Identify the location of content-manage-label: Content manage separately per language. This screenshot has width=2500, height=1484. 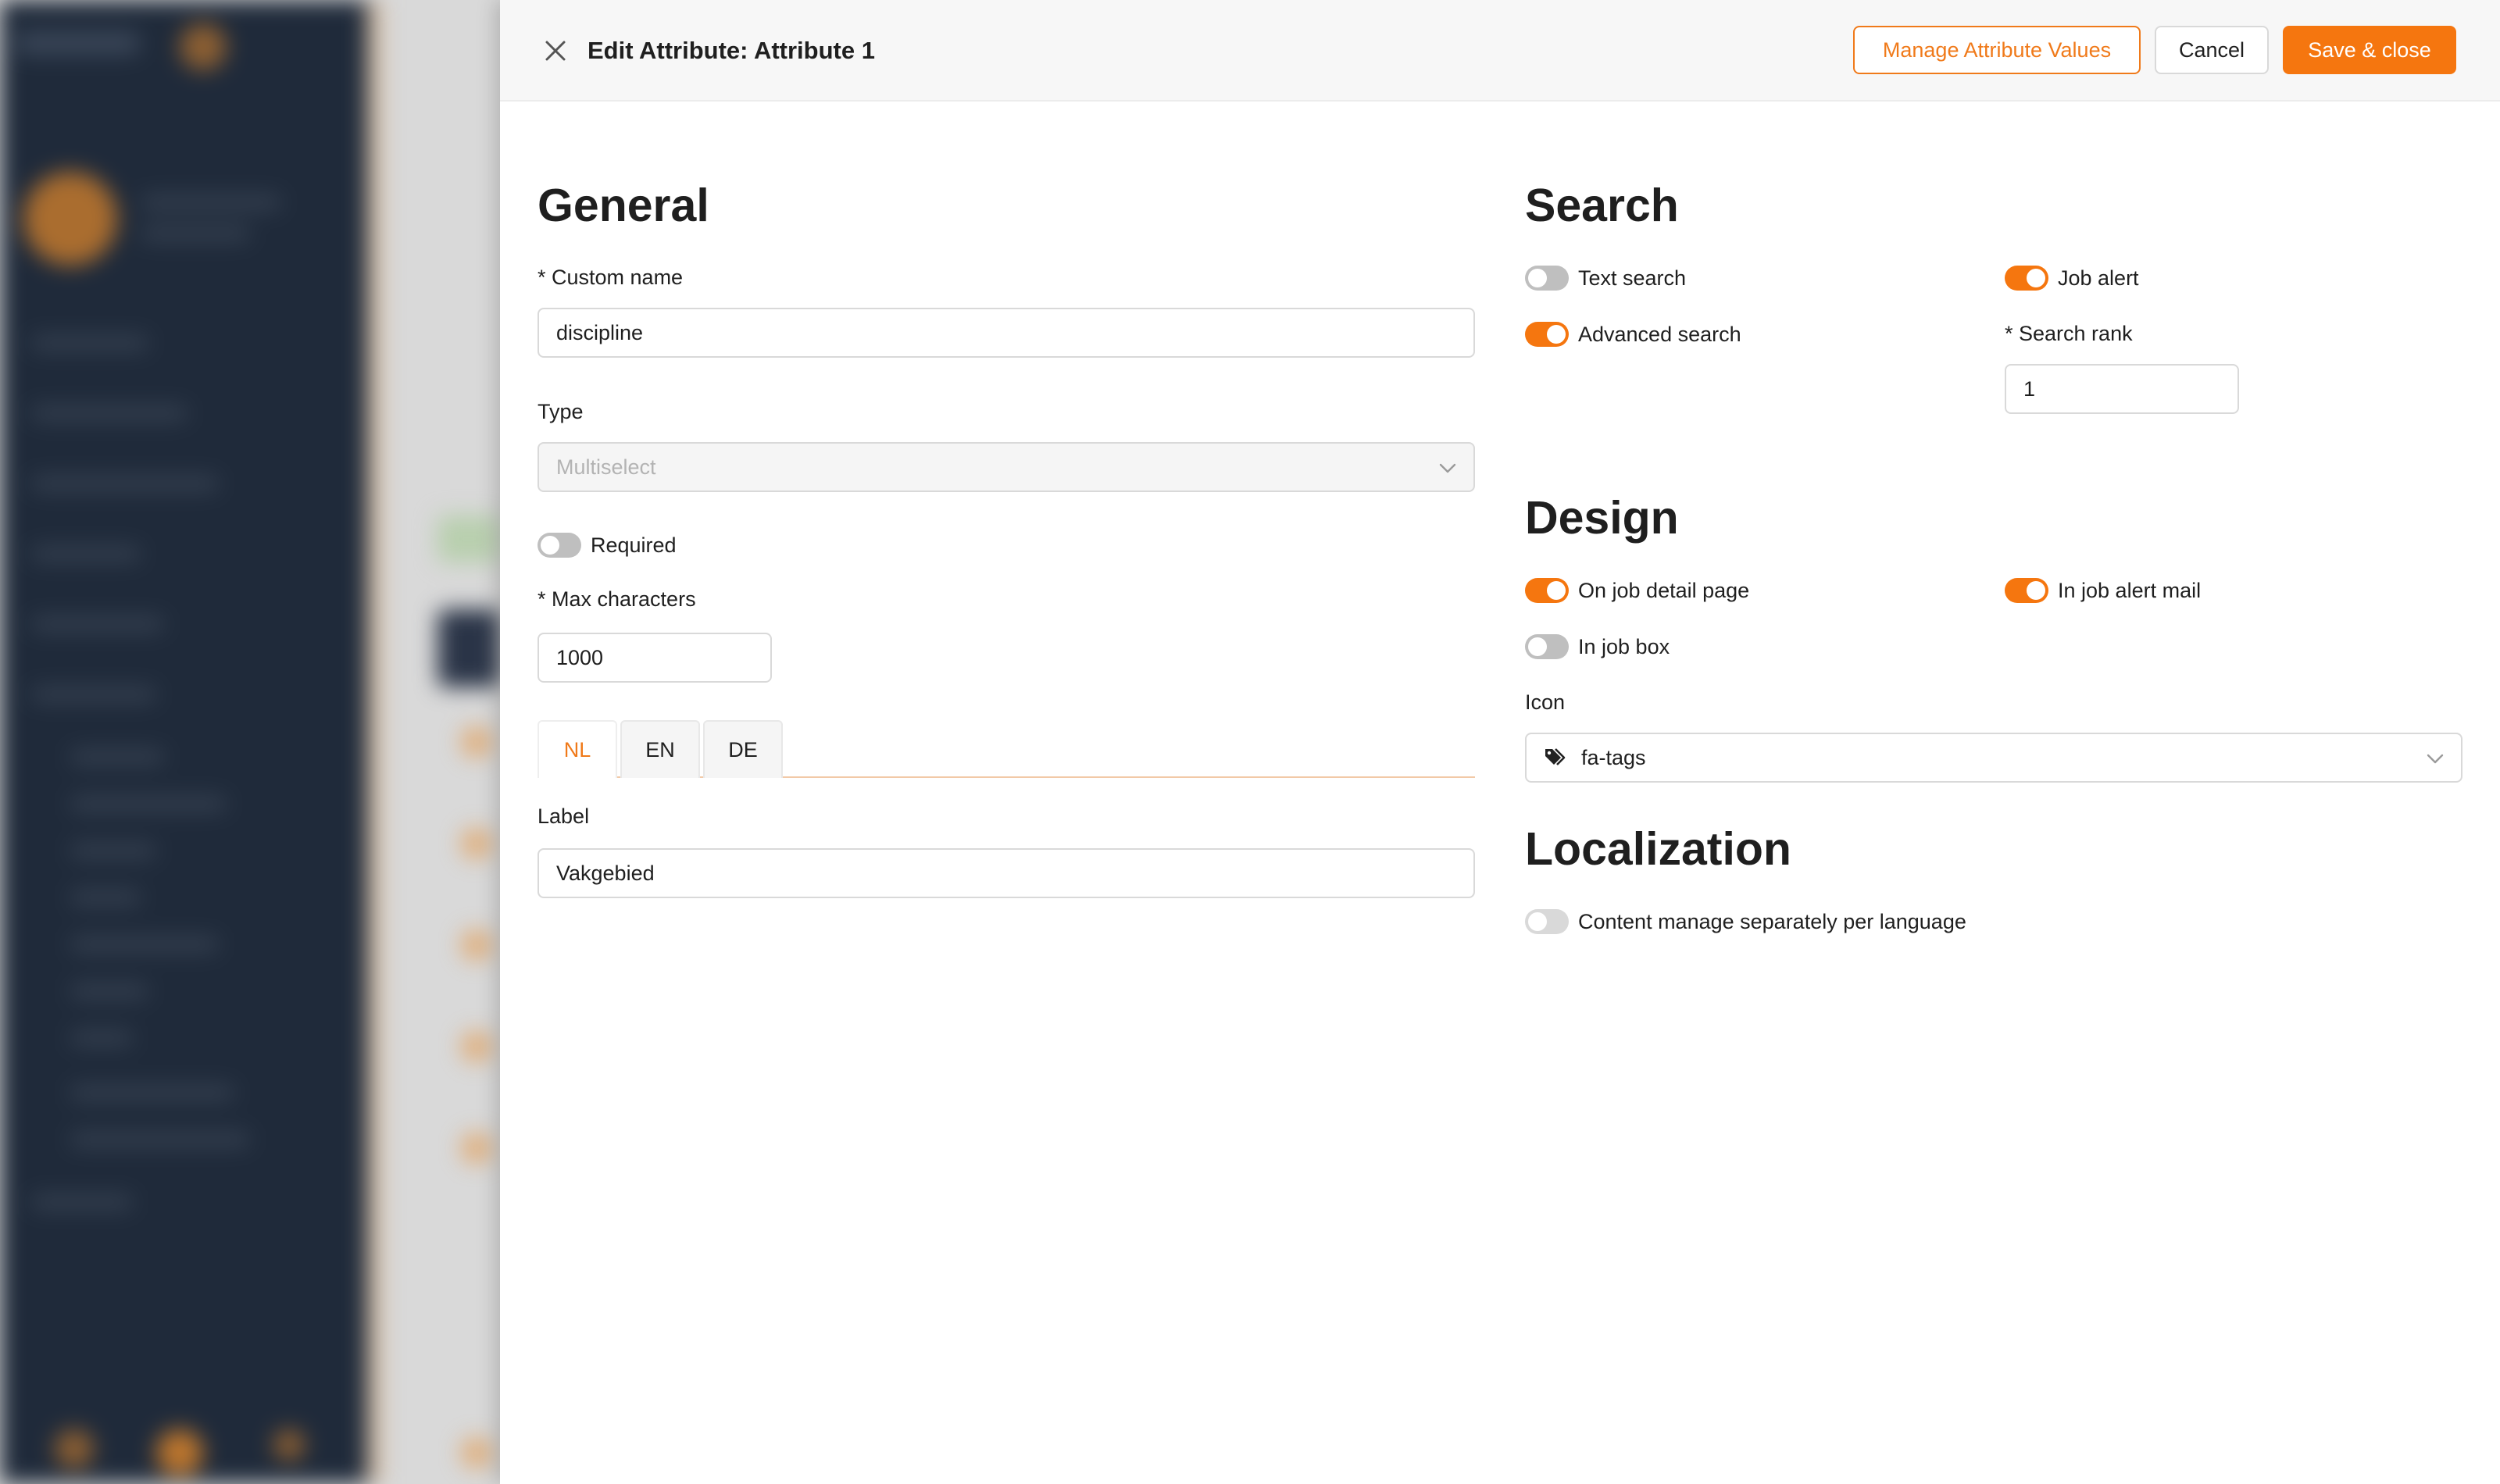
(1772, 921).